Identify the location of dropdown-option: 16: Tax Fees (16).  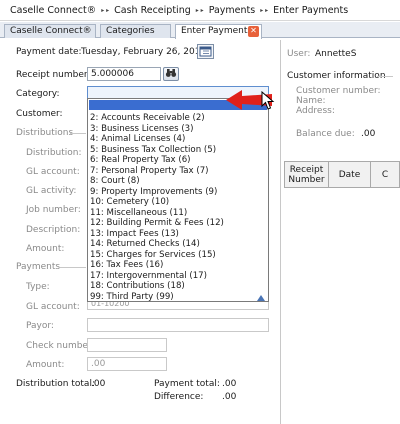
(157, 265).